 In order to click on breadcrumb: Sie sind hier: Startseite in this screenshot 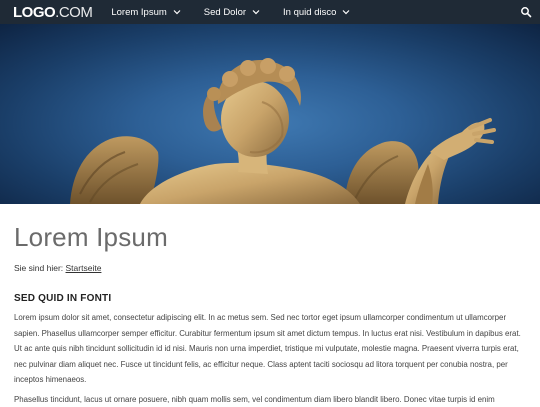, I will do `click(270, 268)`.